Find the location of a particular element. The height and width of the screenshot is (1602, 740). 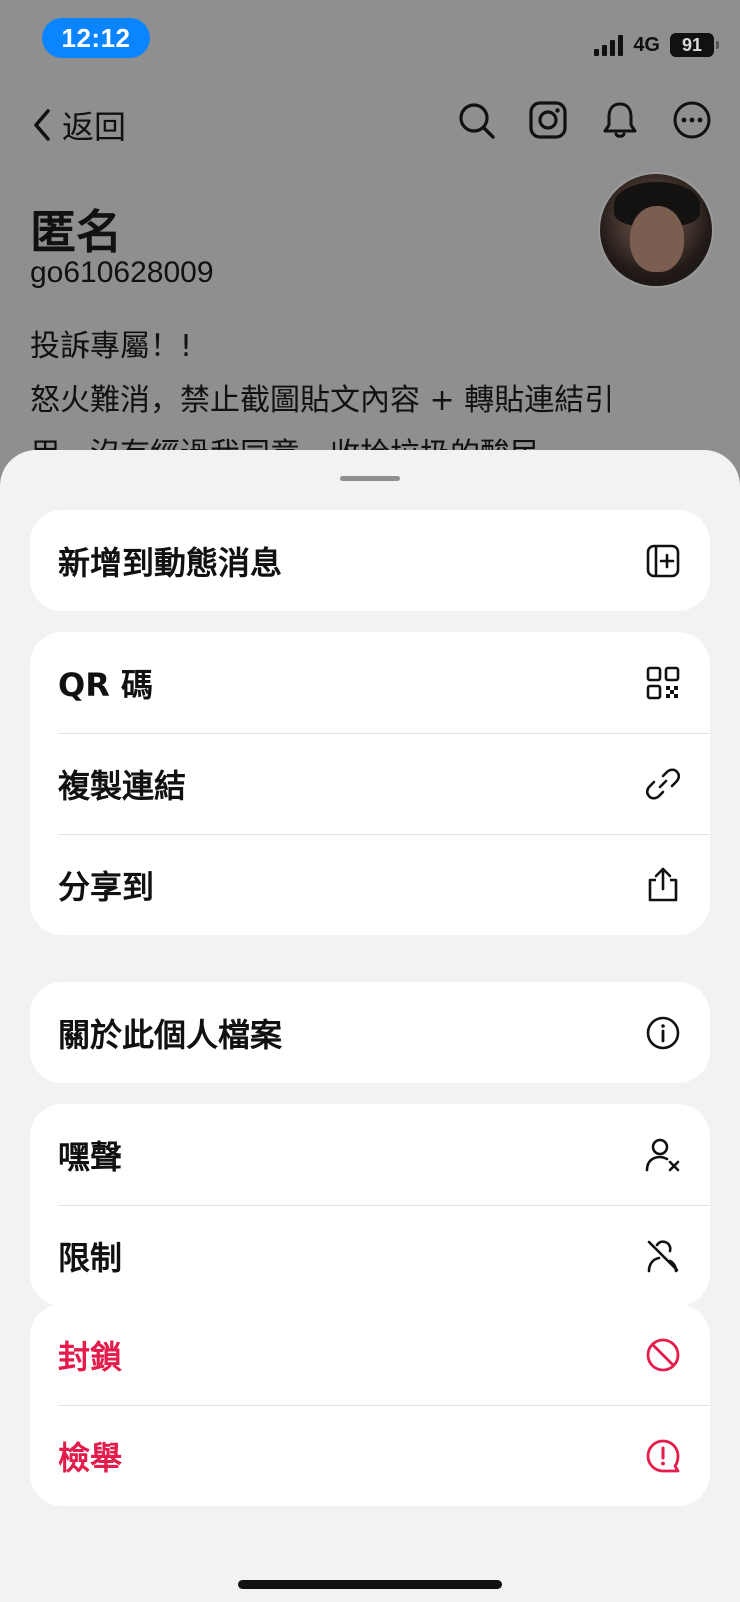

back-label: 返回 is located at coordinates (94, 127).